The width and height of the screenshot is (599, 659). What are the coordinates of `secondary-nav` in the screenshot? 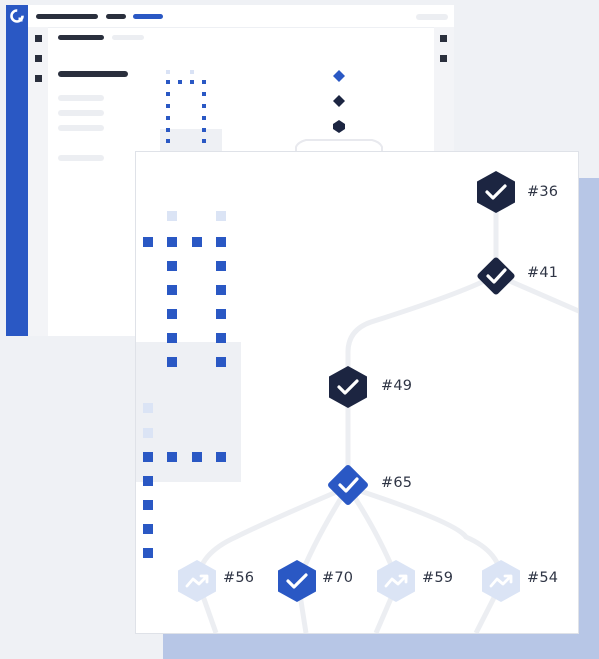 It's located at (38, 181).